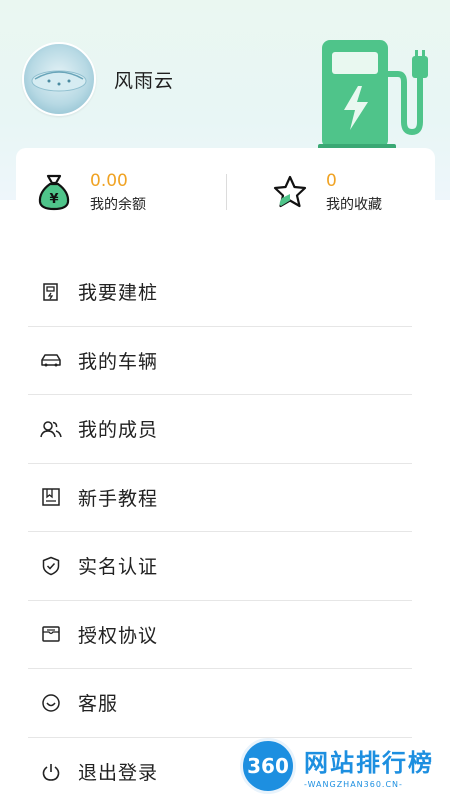 Image resolution: width=450 pixels, height=800 pixels. Describe the element at coordinates (220, 292) in the screenshot. I see `menu-item-build-pile: 我要建桩` at that location.